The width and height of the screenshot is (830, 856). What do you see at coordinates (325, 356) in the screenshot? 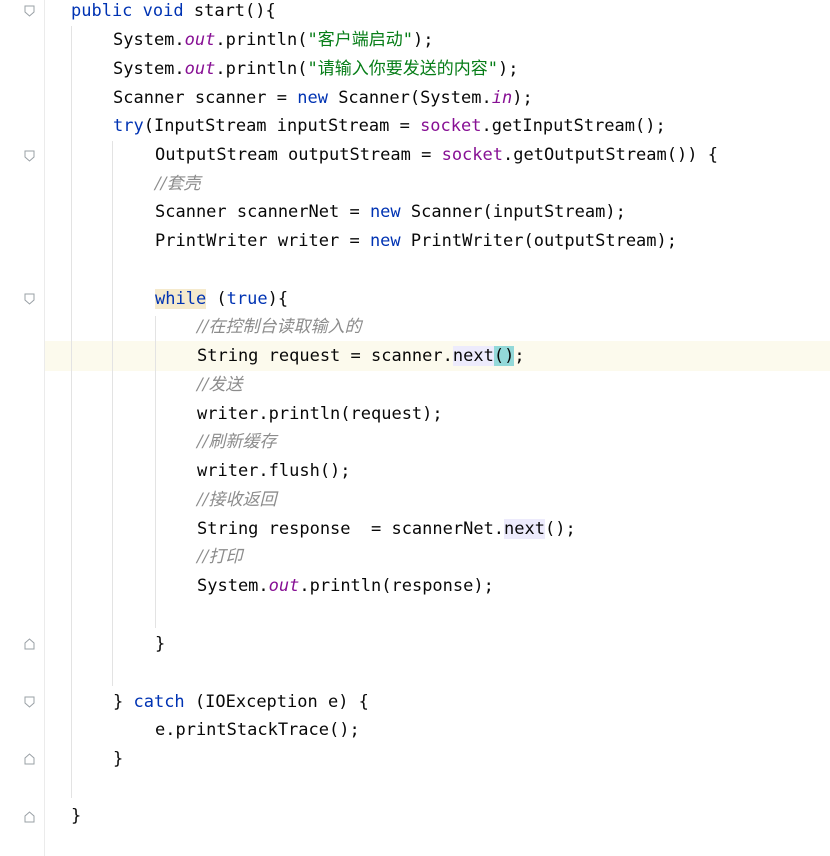
I see `code-text: String request = scanner.` at bounding box center [325, 356].